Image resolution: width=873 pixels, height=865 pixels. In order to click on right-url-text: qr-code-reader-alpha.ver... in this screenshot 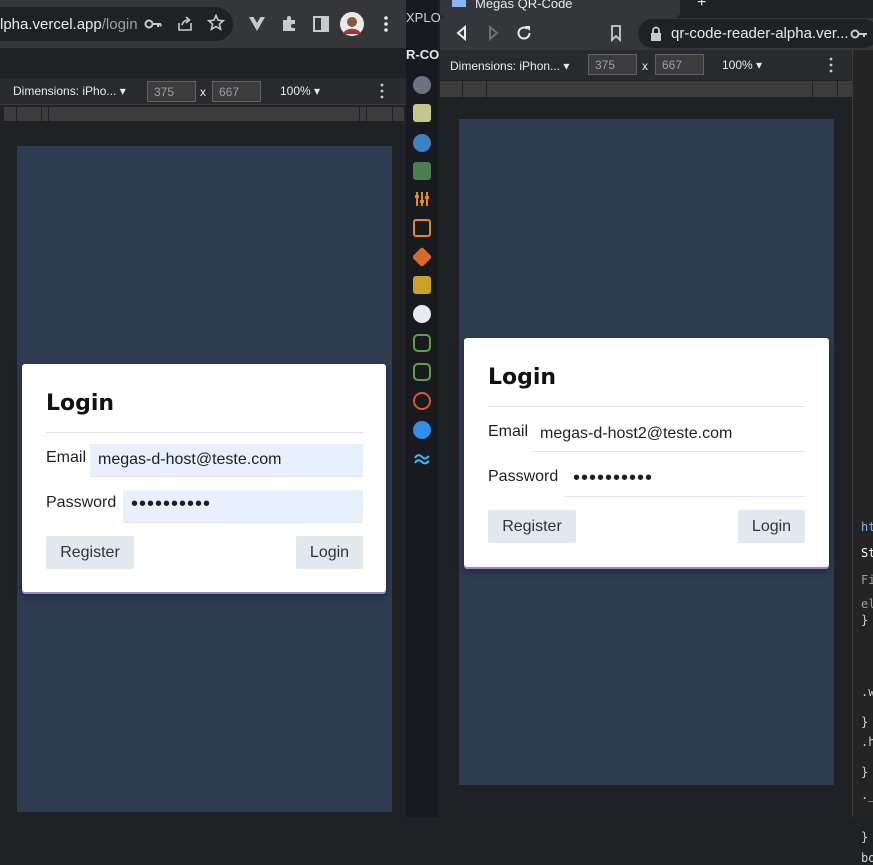, I will do `click(760, 33)`.